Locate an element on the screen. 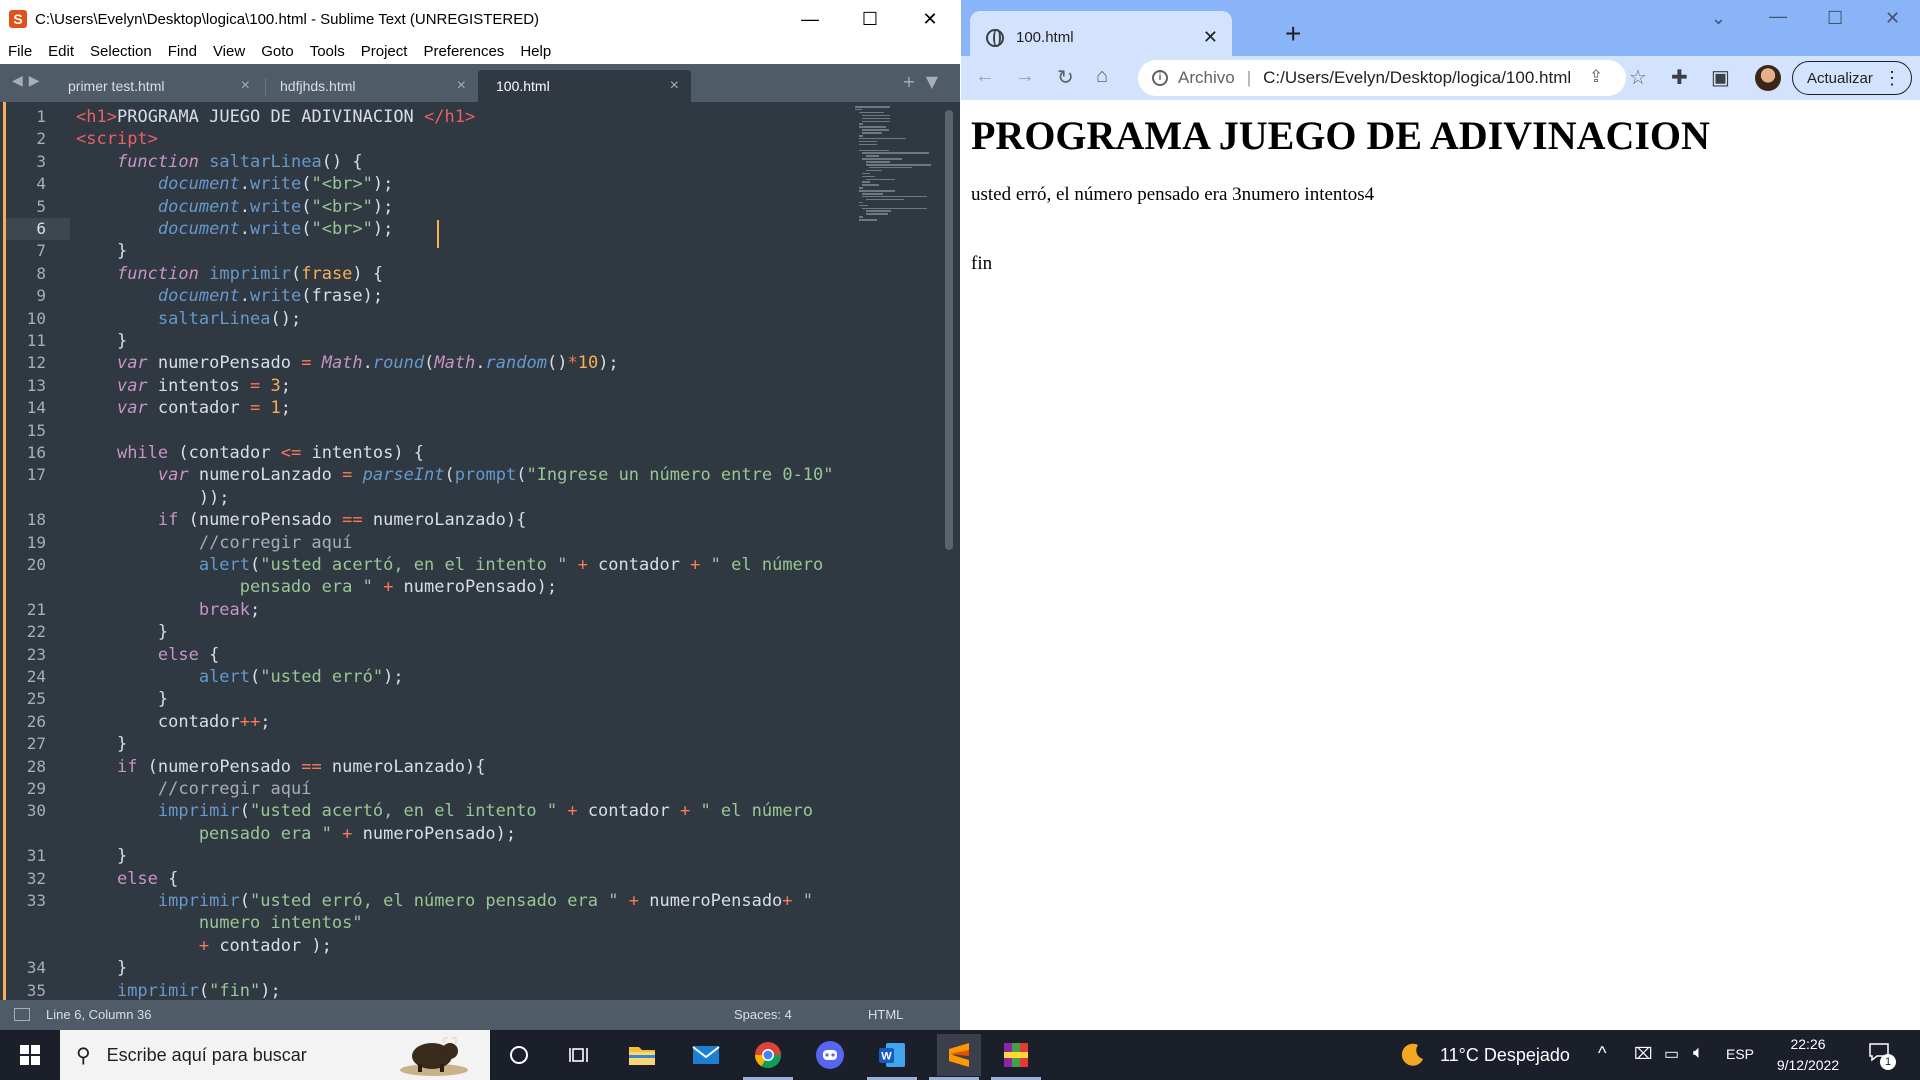 The image size is (1920, 1080). page-heading: PROGRAMA JUEGO DE ADIVINACION is located at coordinates (1340, 135).